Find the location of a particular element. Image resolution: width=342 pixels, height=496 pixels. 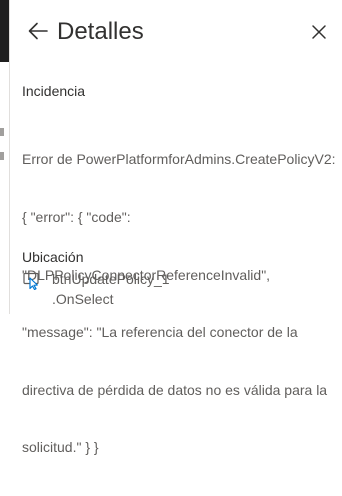

back-arrow-icon is located at coordinates (38, 31).